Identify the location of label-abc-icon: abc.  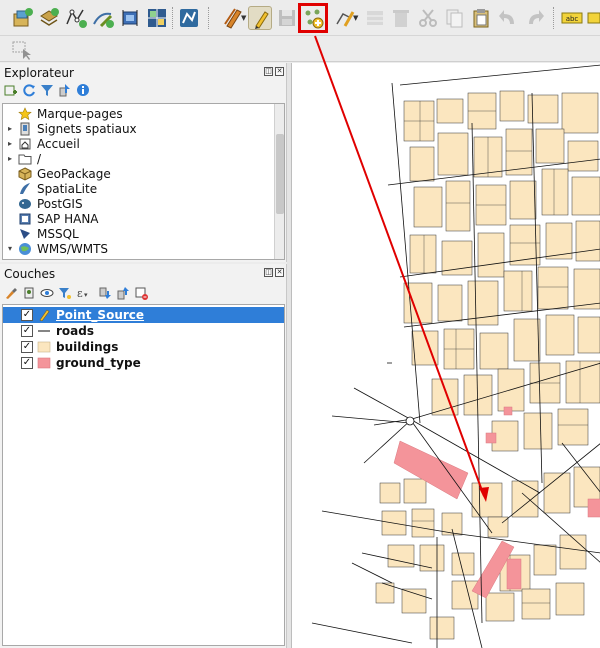
(572, 18).